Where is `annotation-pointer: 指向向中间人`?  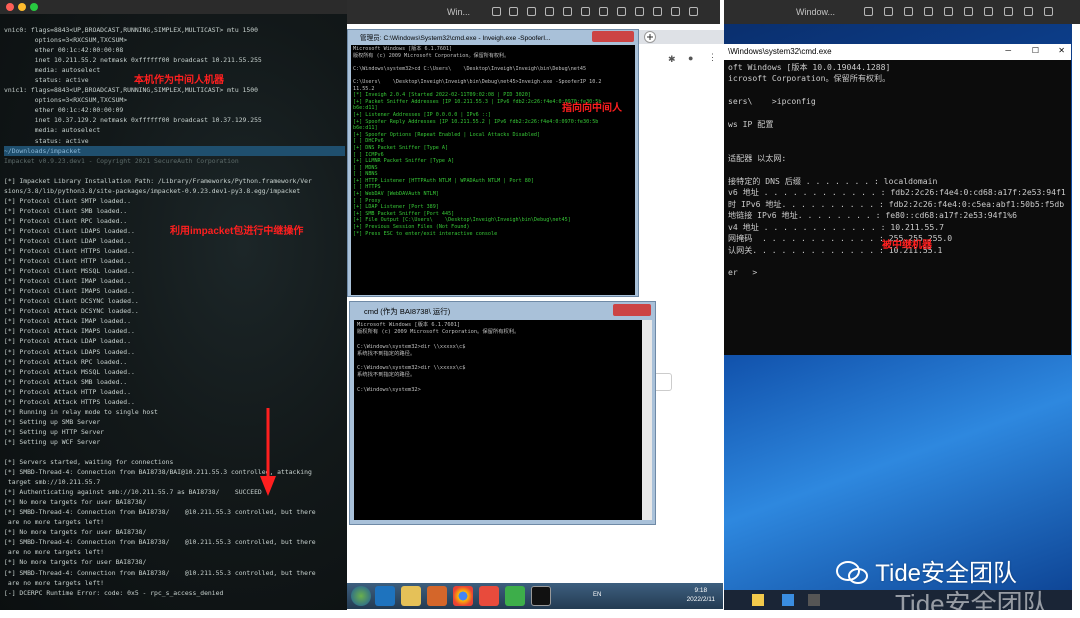
annotation-pointer: 指向向中间人 is located at coordinates (592, 108).